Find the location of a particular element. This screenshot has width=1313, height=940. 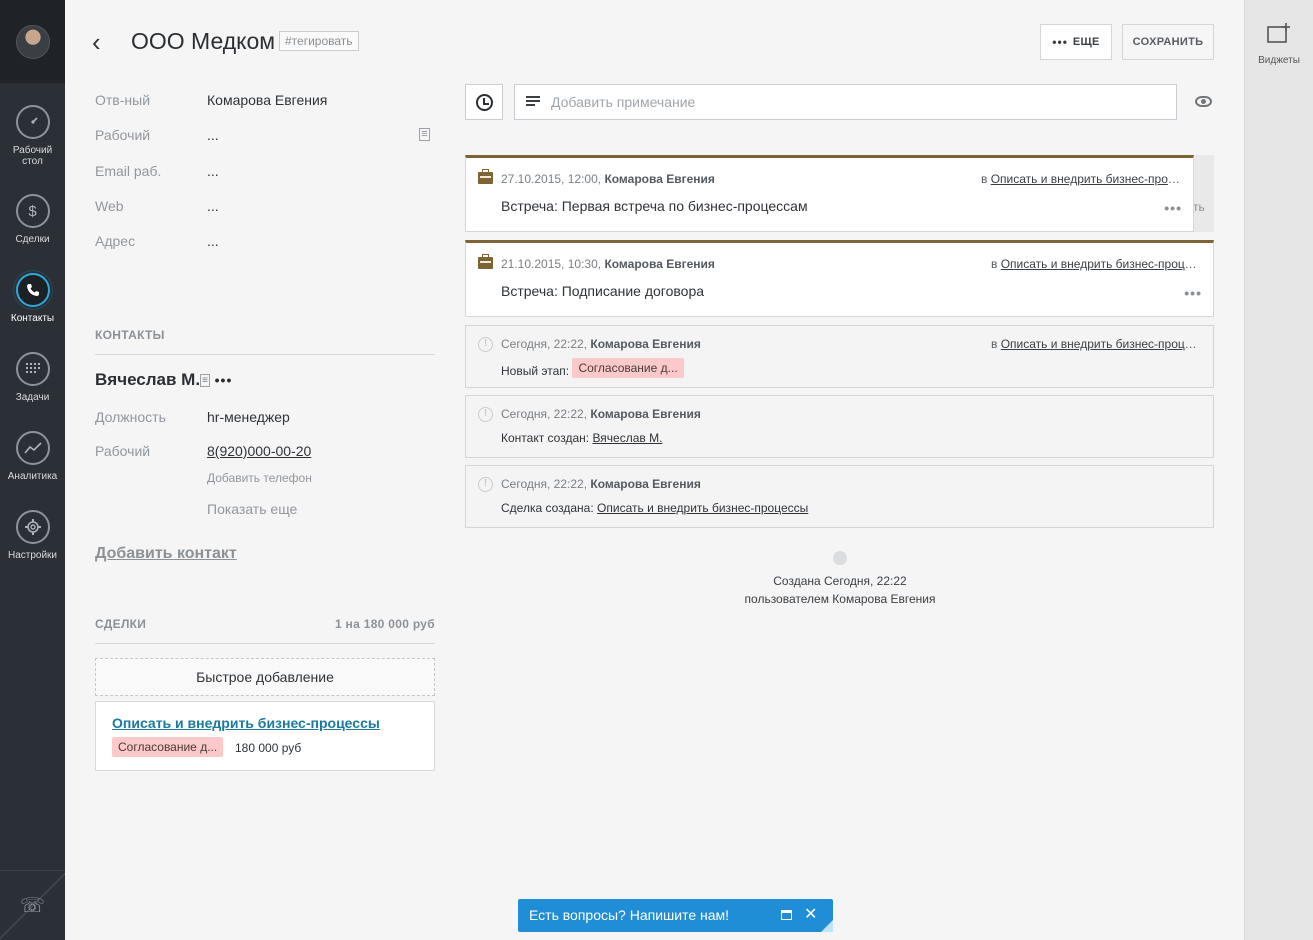

widgets-label: Виджеты is located at coordinates (1279, 60).